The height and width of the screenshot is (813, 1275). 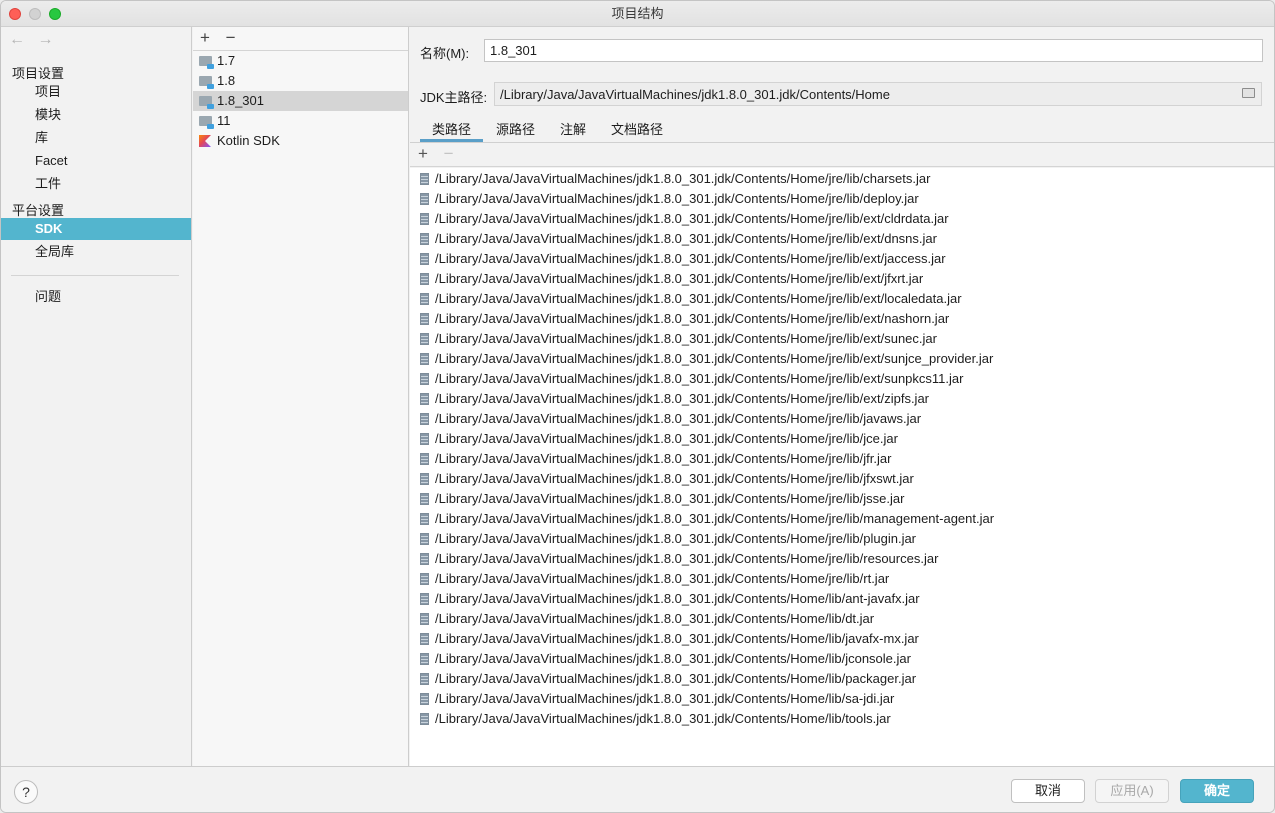 What do you see at coordinates (637, 130) in the screenshot?
I see `tab-documentation-paths: 文档路径` at bounding box center [637, 130].